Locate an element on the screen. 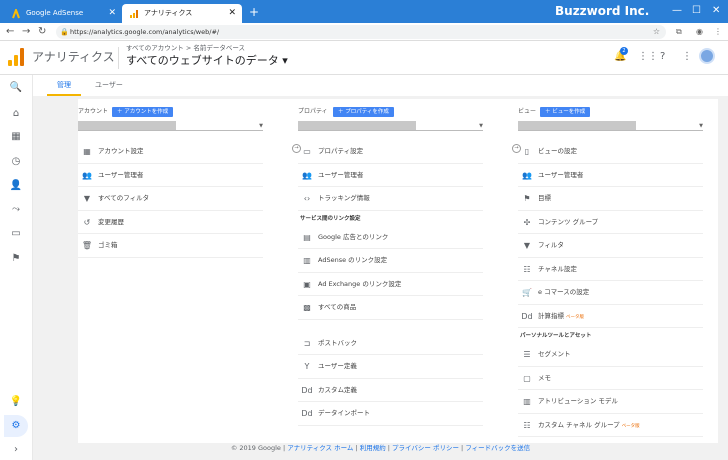  list-item-label: AdSense のリンク設定 is located at coordinates (353, 260).